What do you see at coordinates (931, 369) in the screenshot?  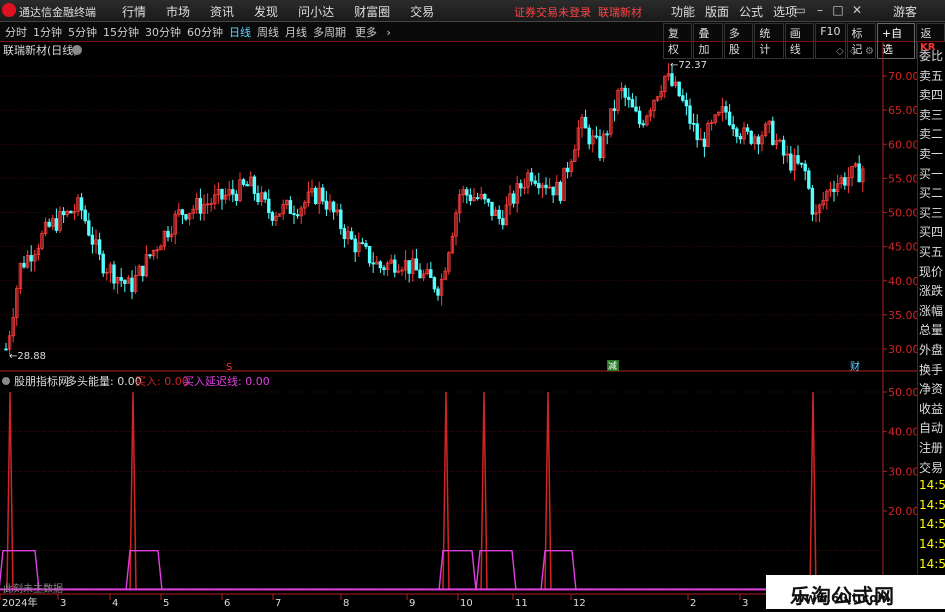 I see `side-item-16: 换手` at bounding box center [931, 369].